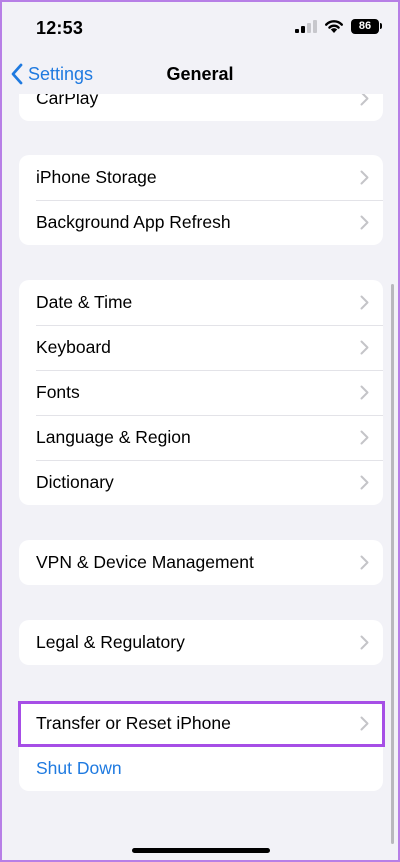 This screenshot has height=862, width=400. What do you see at coordinates (201, 850) in the screenshot?
I see `home-indicator` at bounding box center [201, 850].